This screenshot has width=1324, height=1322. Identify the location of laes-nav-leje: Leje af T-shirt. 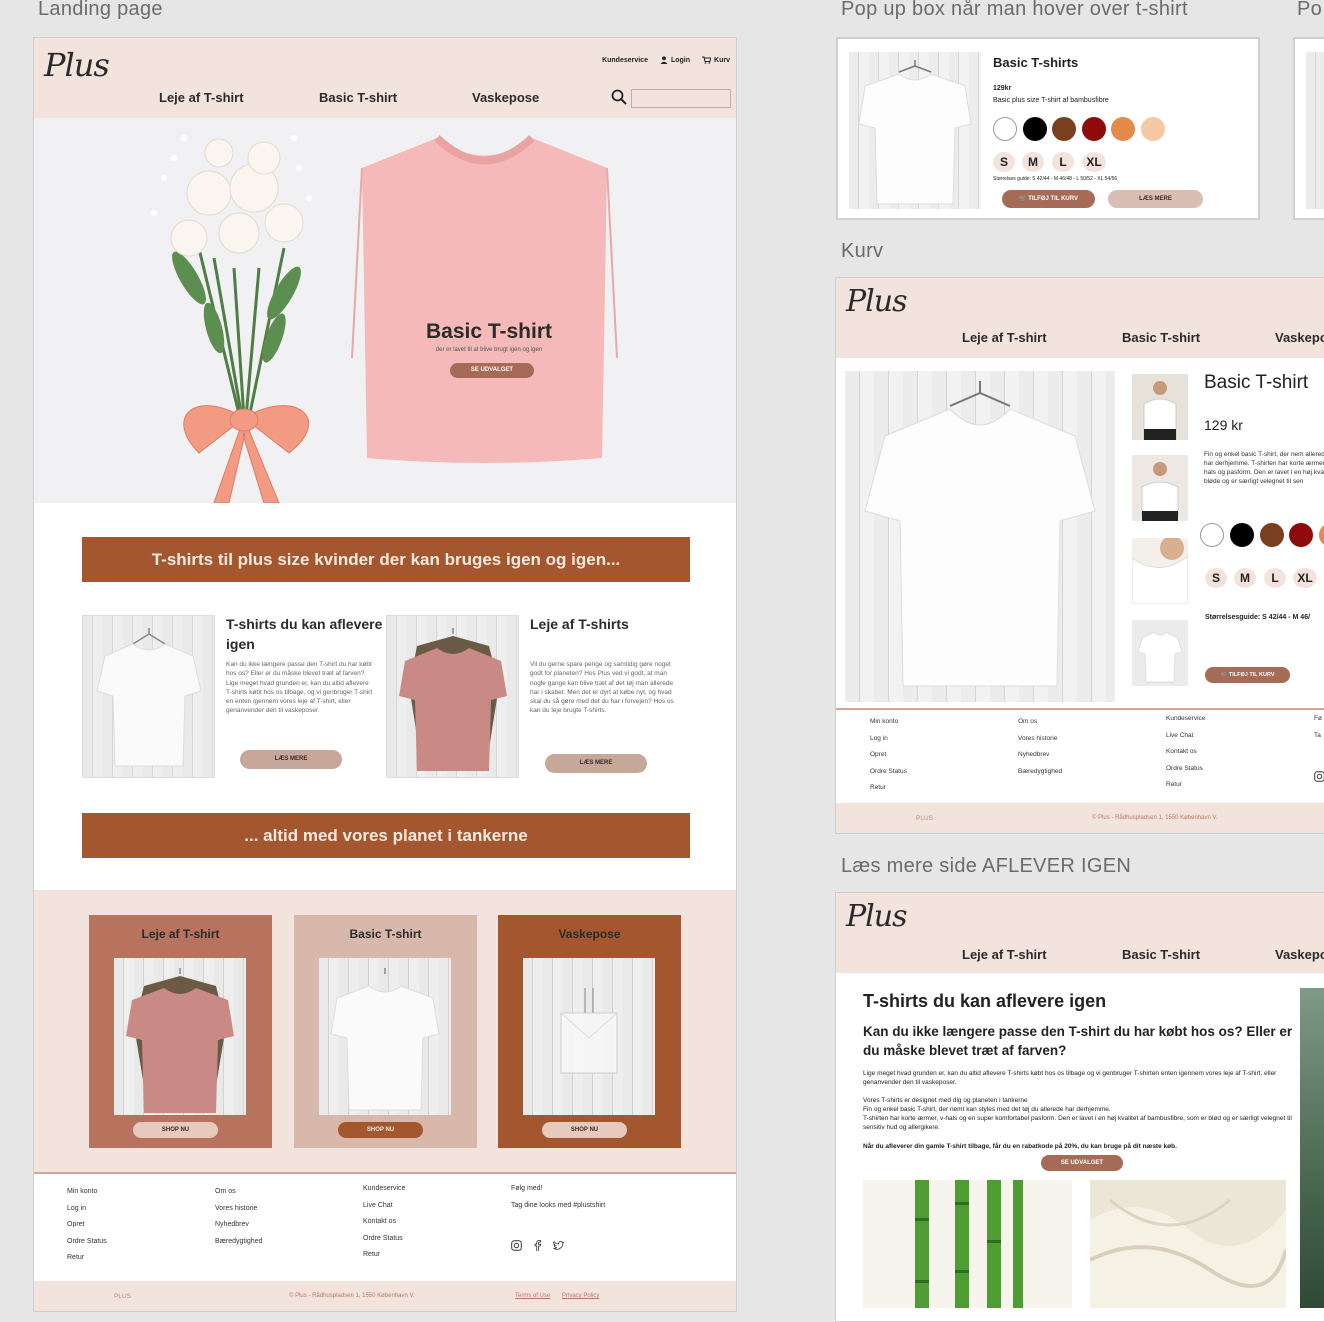
(1042, 954).